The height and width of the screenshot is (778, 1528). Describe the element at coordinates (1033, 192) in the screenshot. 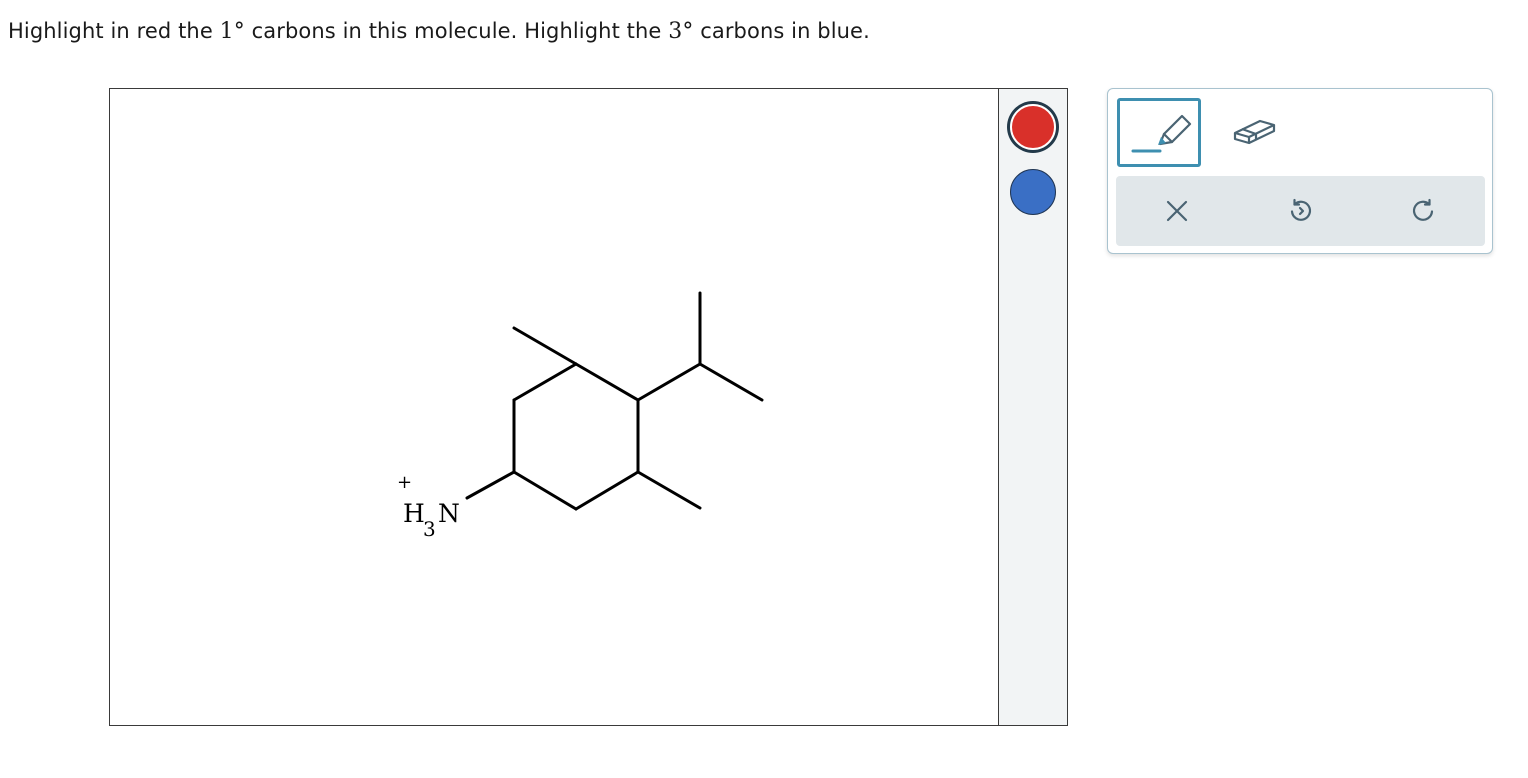

I see `blue-color-swatch` at that location.